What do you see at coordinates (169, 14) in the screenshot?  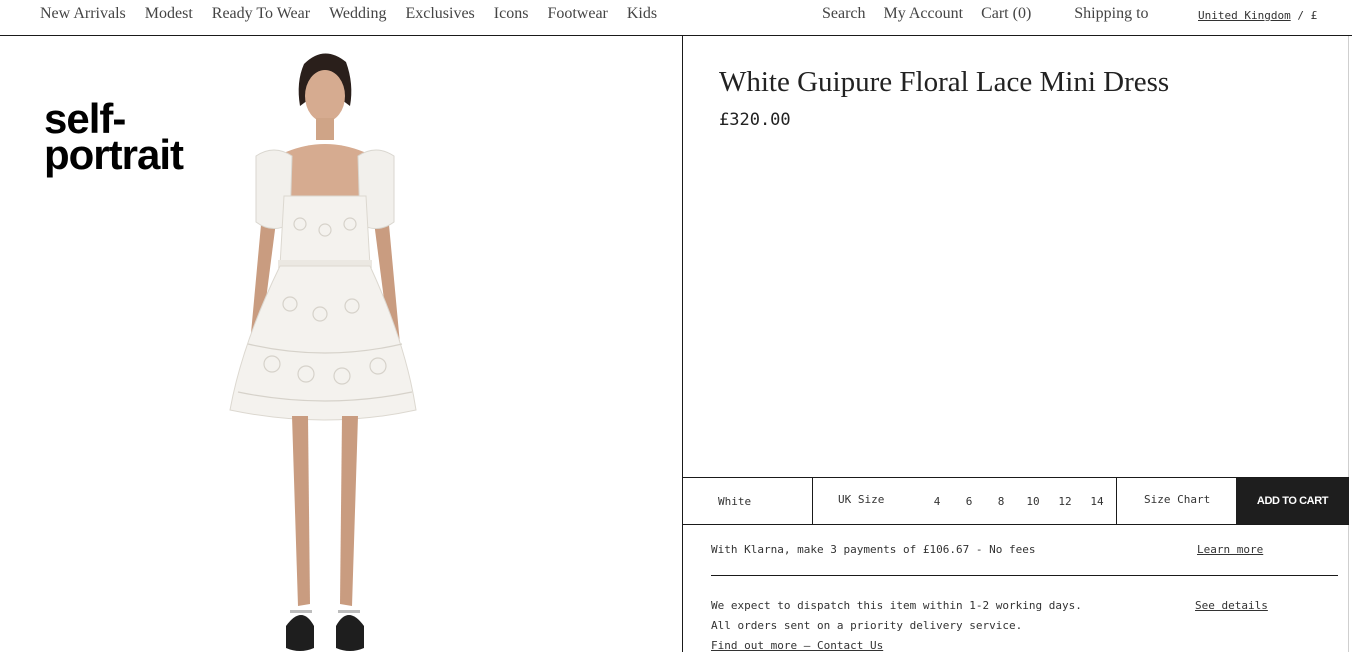 I see `nav-modest: Modest` at bounding box center [169, 14].